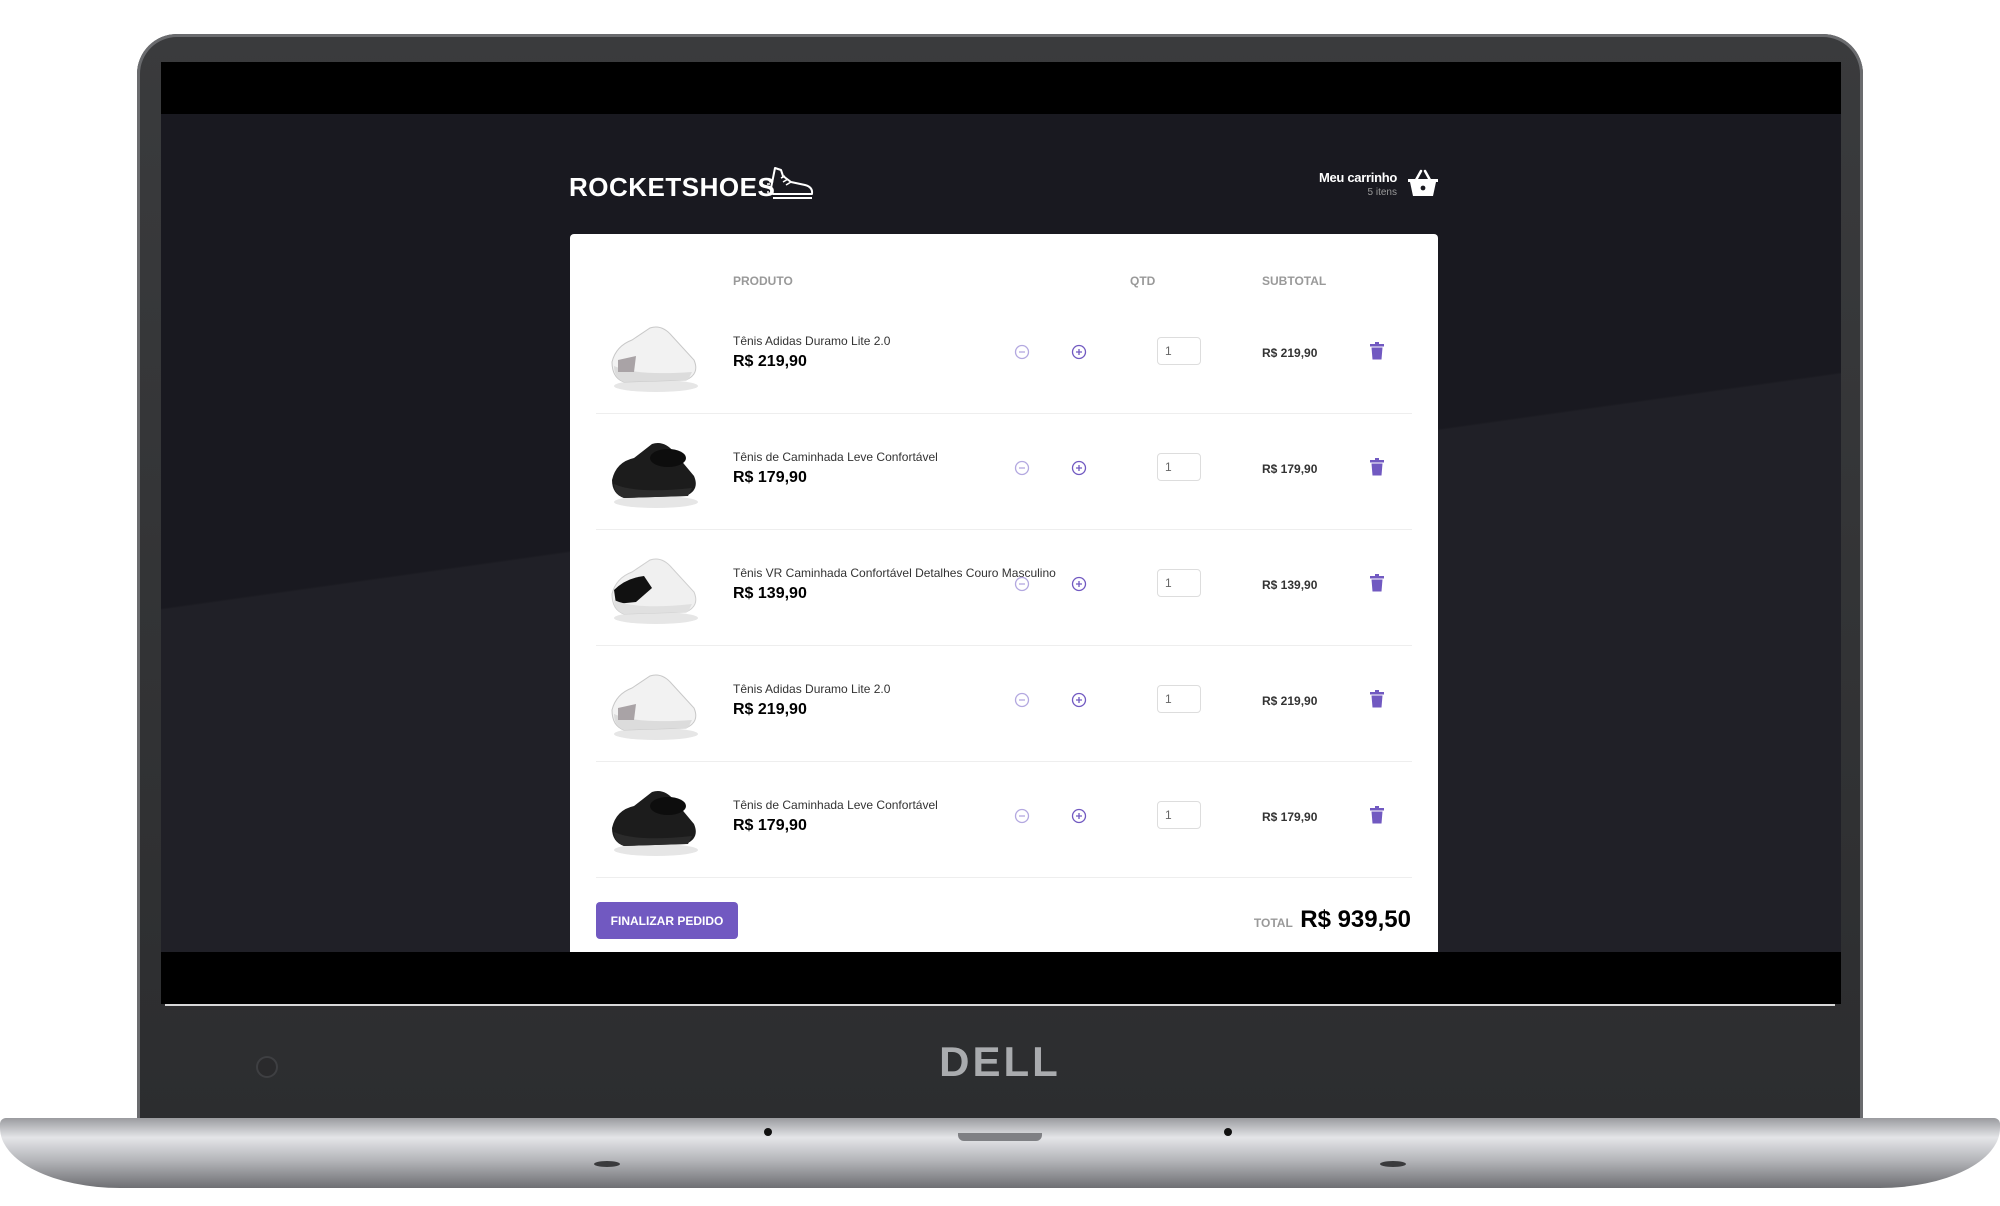  I want to click on logo-text: ROCKETSHOES, so click(672, 187).